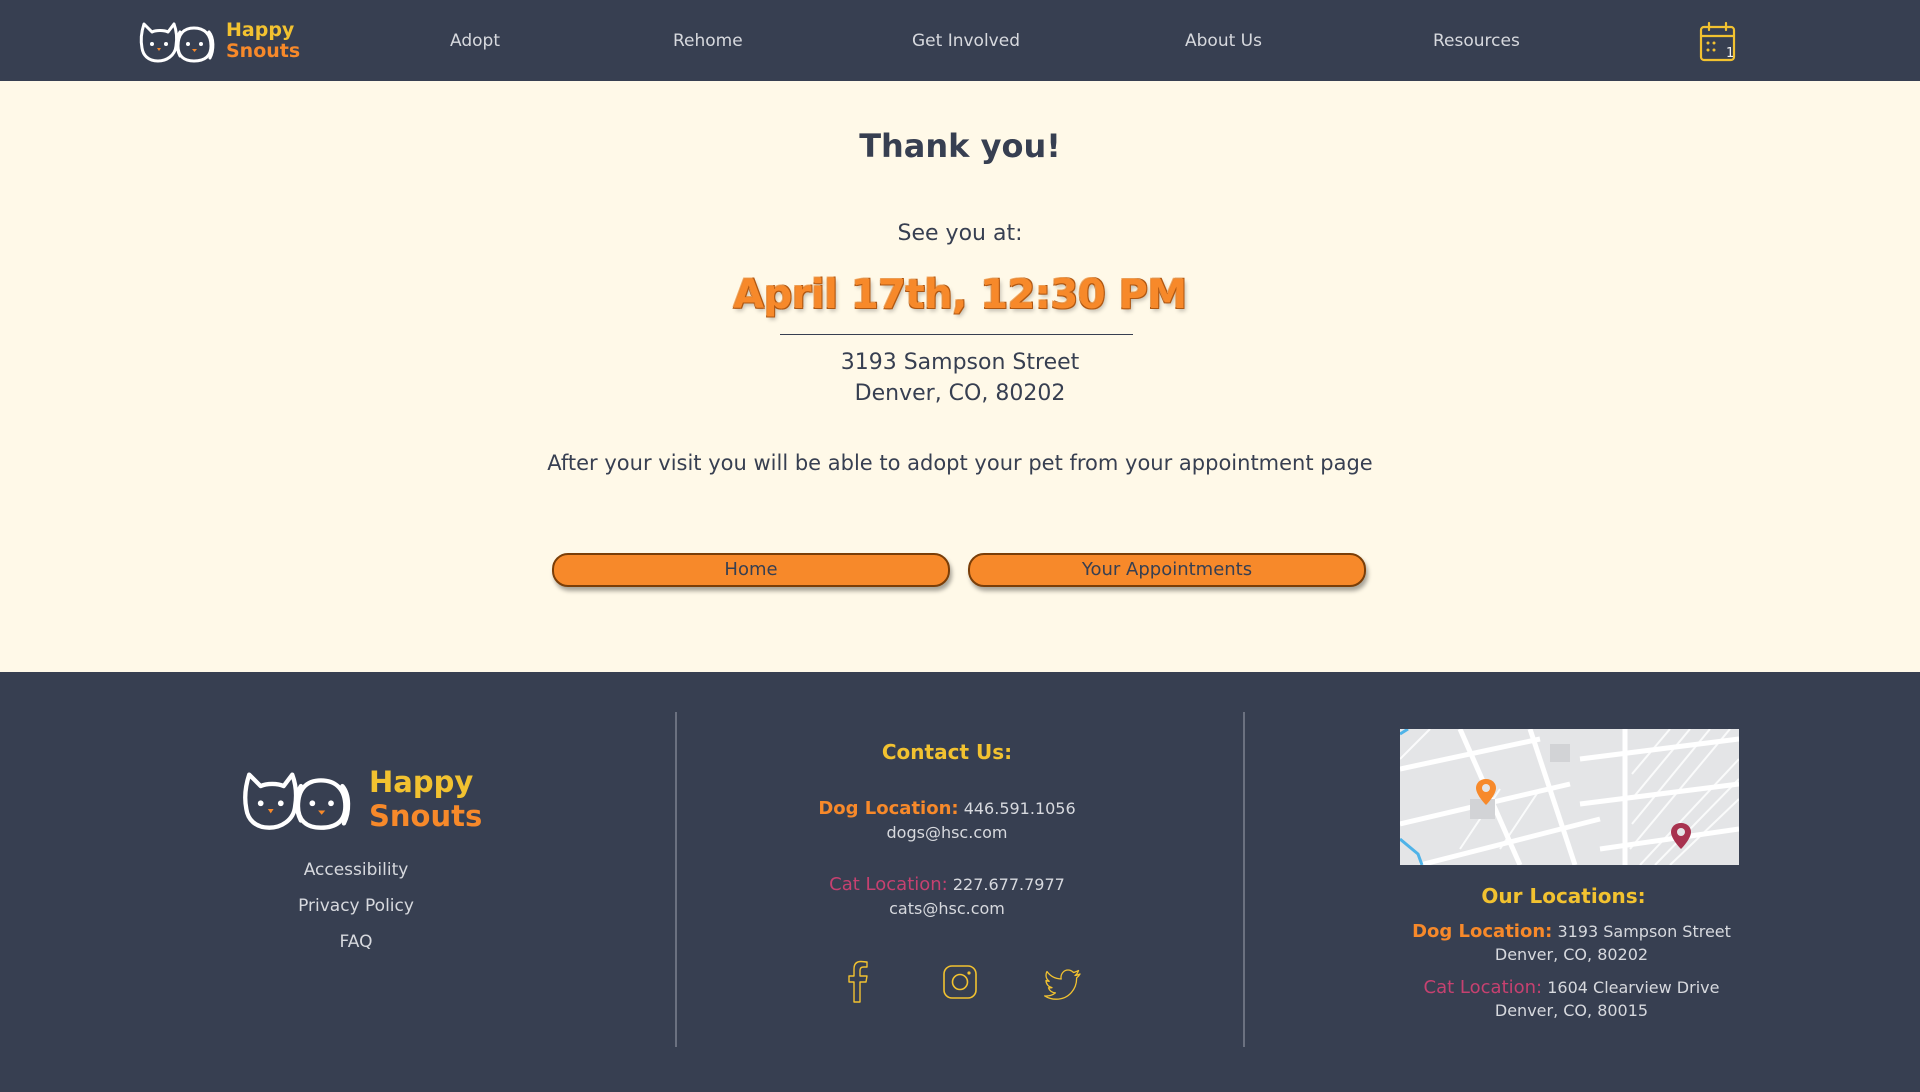  Describe the element at coordinates (1730, 53) in the screenshot. I see `calendar-count-badge: 1` at that location.